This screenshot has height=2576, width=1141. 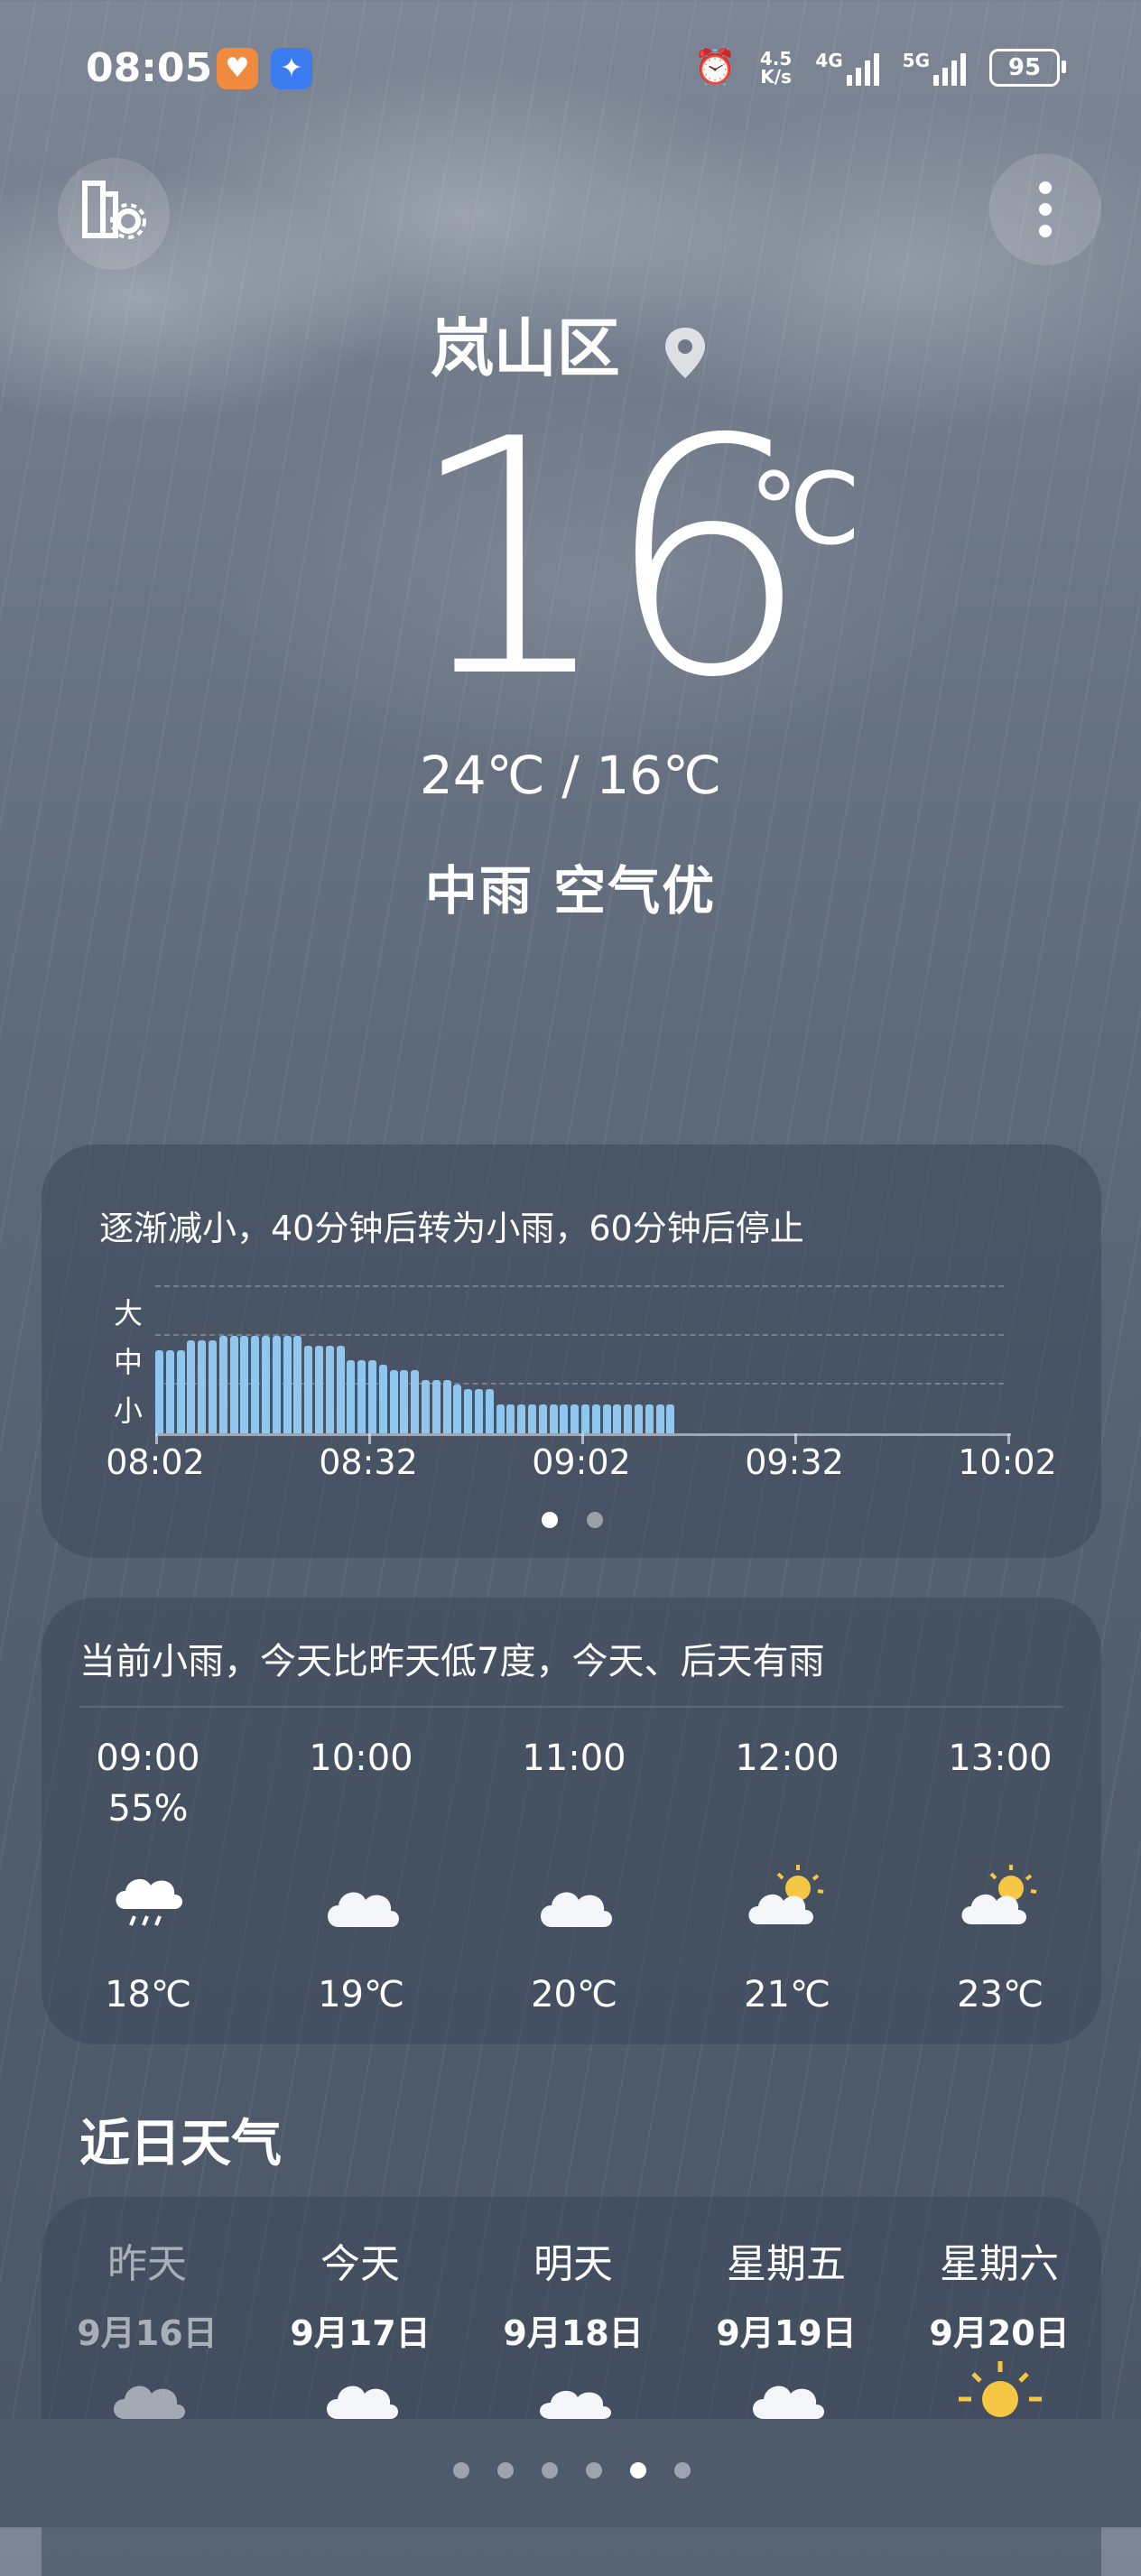 What do you see at coordinates (360, 2293) in the screenshot?
I see `daily-item: 今天 9月17日` at bounding box center [360, 2293].